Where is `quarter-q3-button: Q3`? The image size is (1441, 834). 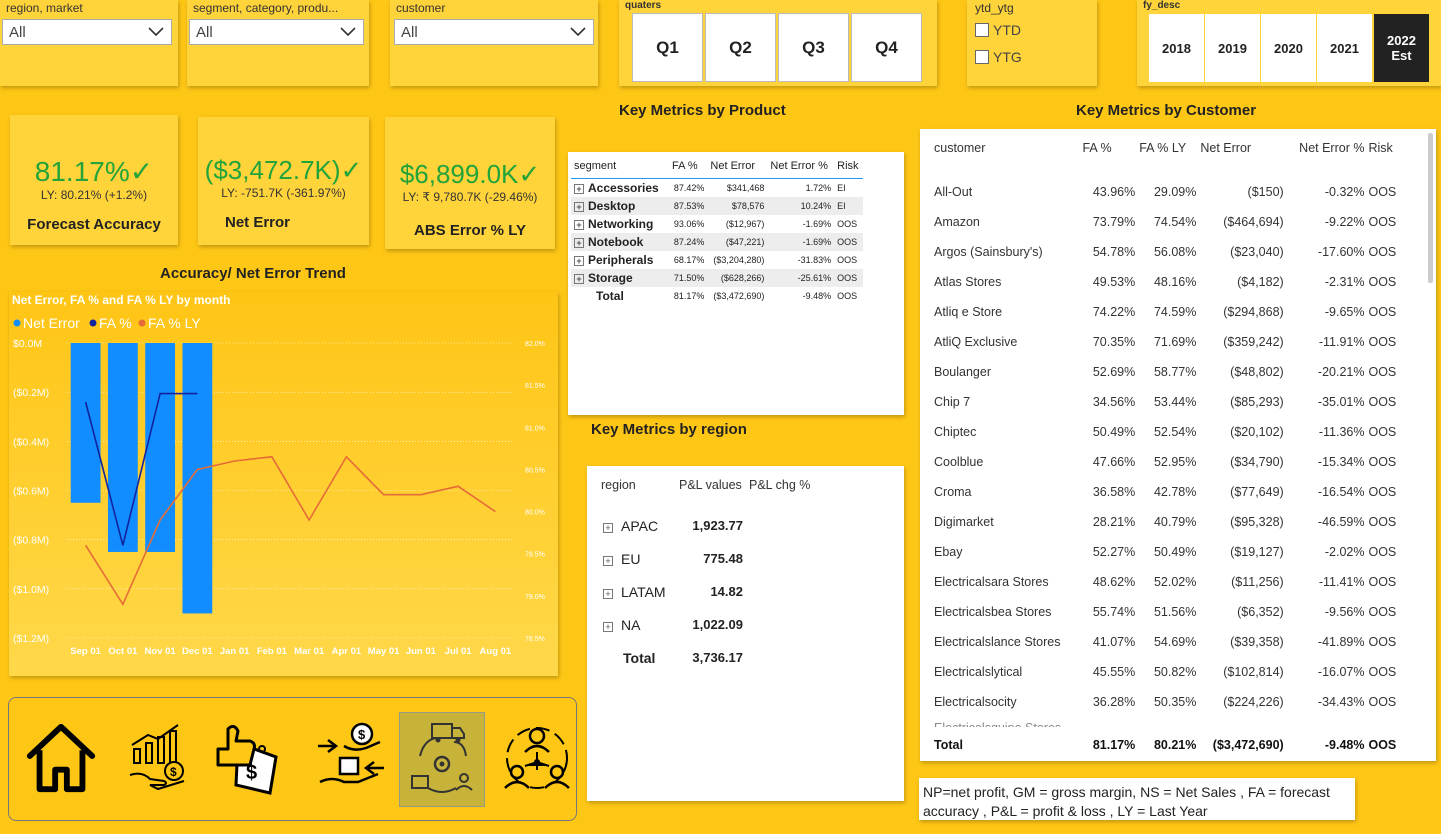 quarter-q3-button: Q3 is located at coordinates (813, 47).